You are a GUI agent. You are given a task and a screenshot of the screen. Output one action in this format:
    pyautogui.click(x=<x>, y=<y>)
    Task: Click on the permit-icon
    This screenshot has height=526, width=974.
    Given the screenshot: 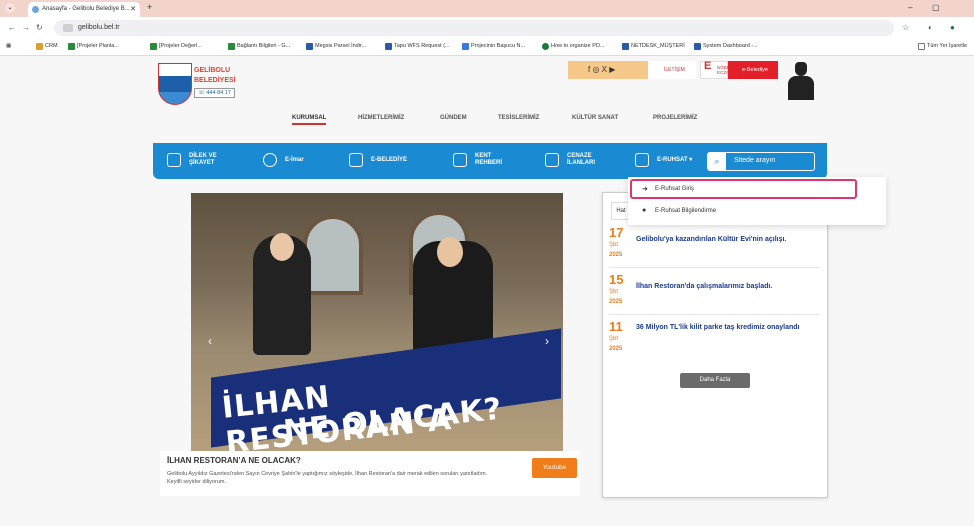 What is the action you would take?
    pyautogui.click(x=642, y=160)
    